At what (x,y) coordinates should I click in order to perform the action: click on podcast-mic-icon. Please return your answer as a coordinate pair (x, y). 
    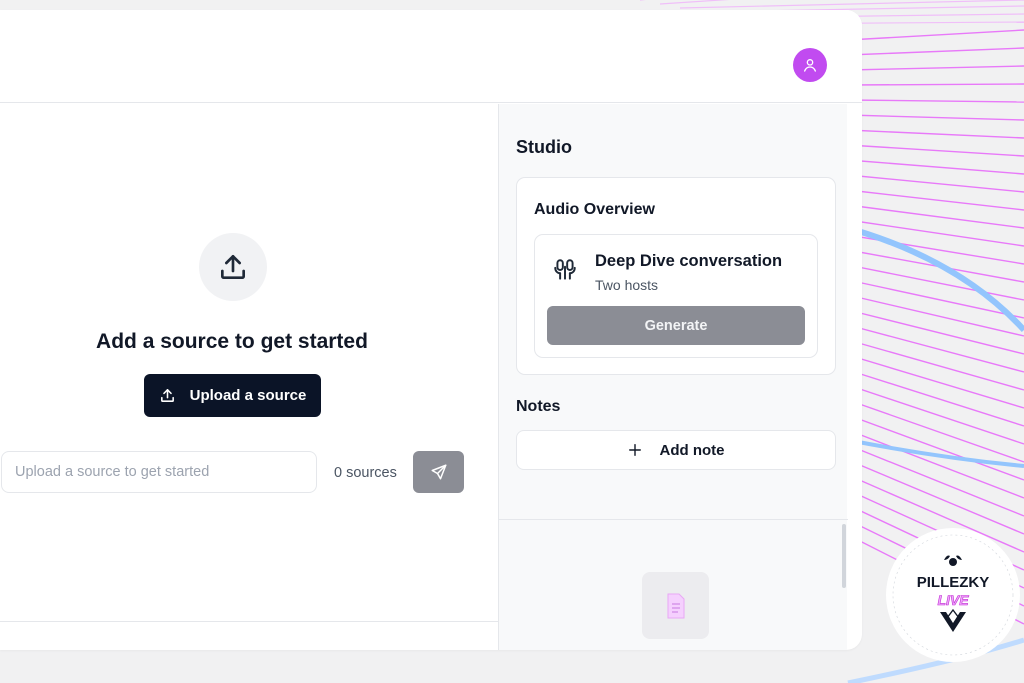
    Looking at the image, I should click on (565, 269).